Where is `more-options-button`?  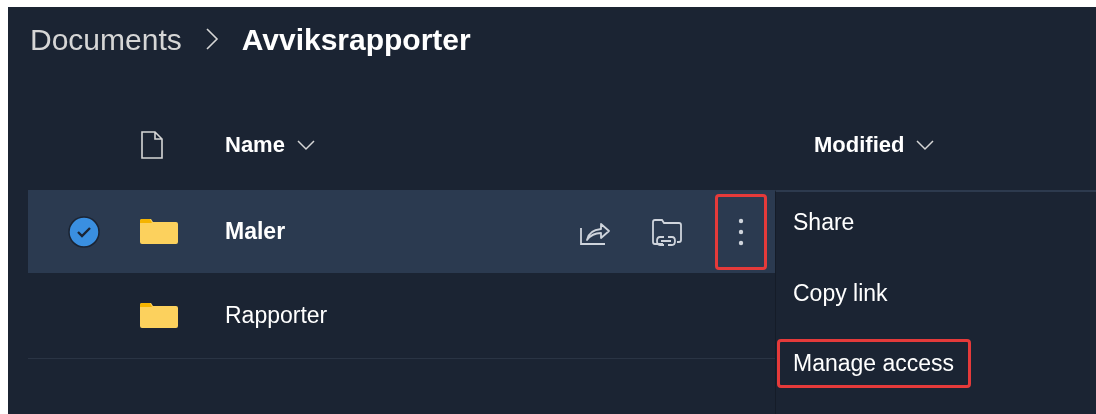
more-options-button is located at coordinates (741, 231).